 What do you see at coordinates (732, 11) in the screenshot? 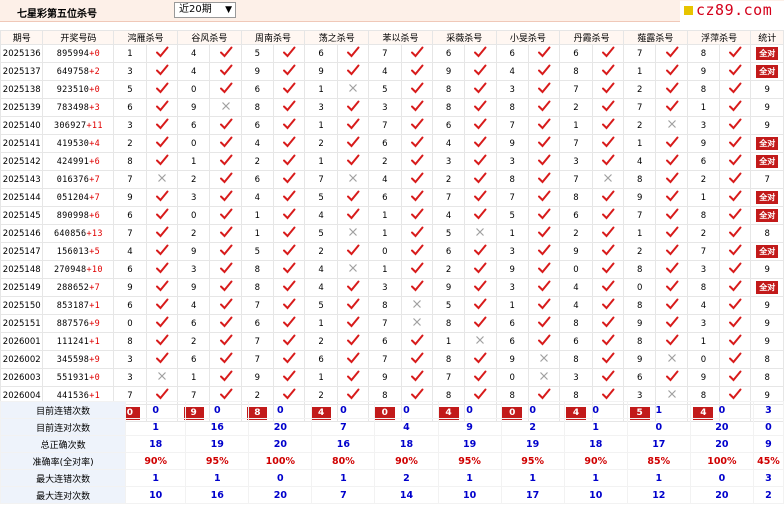
I see `site-logo: cz89.com` at bounding box center [732, 11].